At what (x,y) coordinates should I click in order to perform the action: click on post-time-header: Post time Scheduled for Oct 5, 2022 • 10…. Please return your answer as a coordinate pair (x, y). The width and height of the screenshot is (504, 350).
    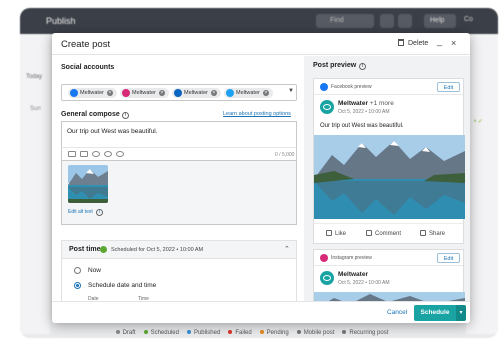
    Looking at the image, I should click on (179, 250).